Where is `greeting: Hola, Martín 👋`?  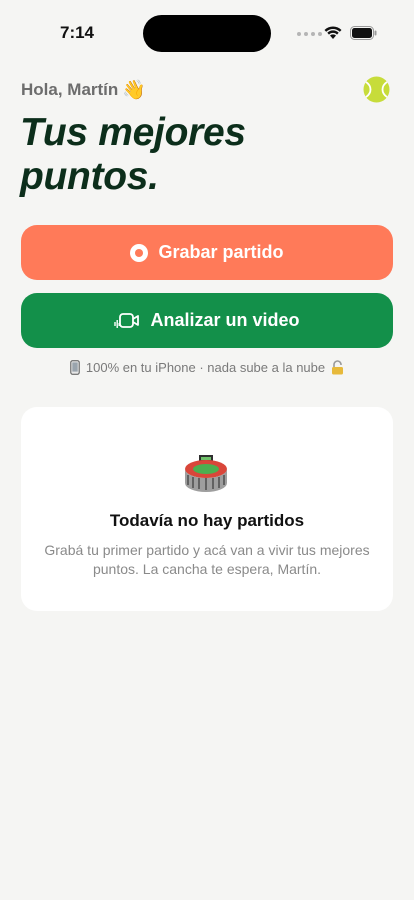 greeting: Hola, Martín 👋 is located at coordinates (83, 90).